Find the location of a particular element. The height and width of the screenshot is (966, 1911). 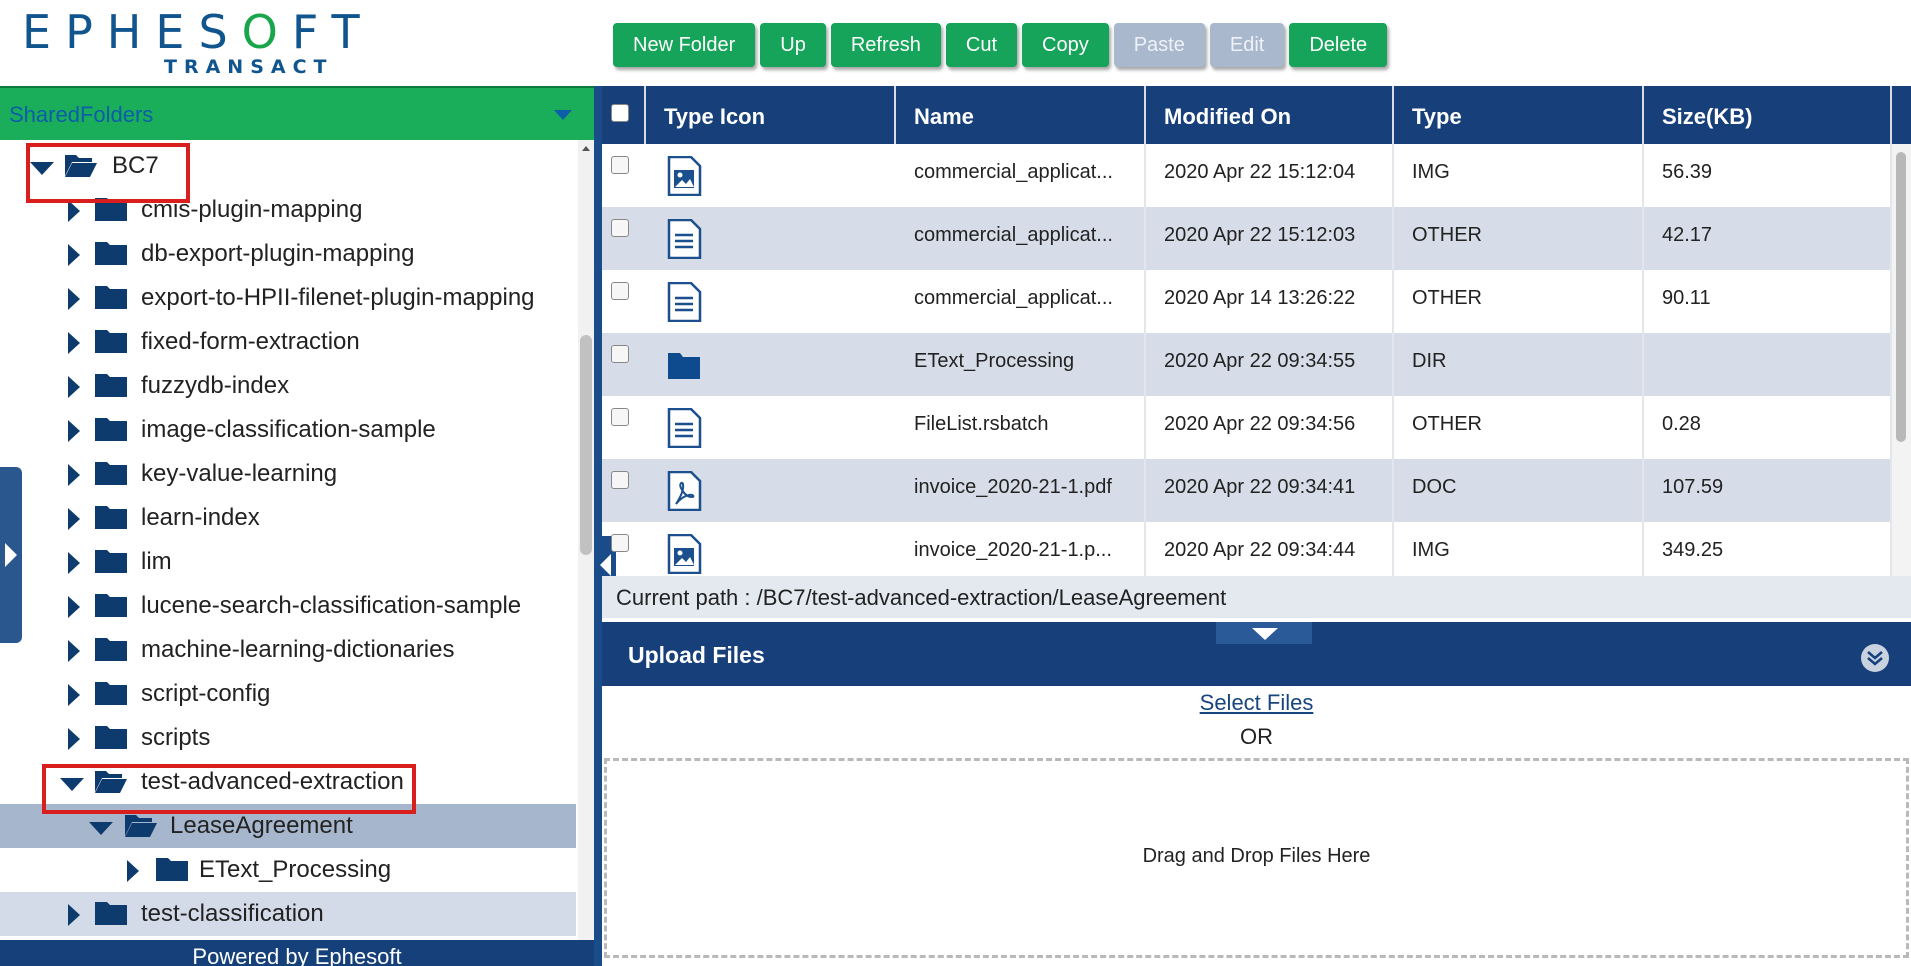

tree-node-label: scripts is located at coordinates (176, 737).